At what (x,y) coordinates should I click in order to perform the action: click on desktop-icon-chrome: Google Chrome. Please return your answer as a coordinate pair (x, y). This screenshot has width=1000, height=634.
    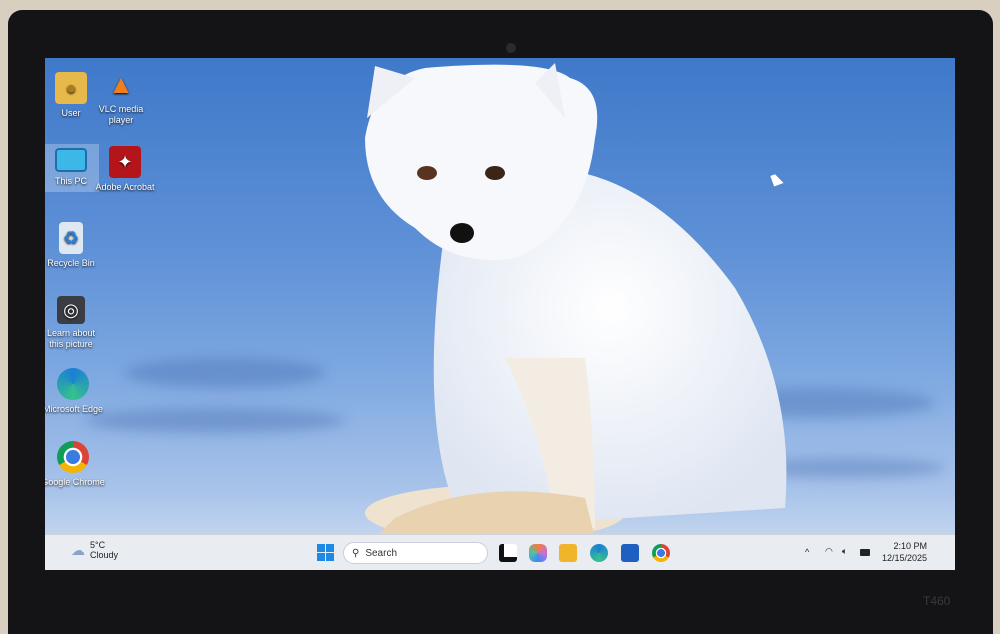
    Looking at the image, I should click on (75, 464).